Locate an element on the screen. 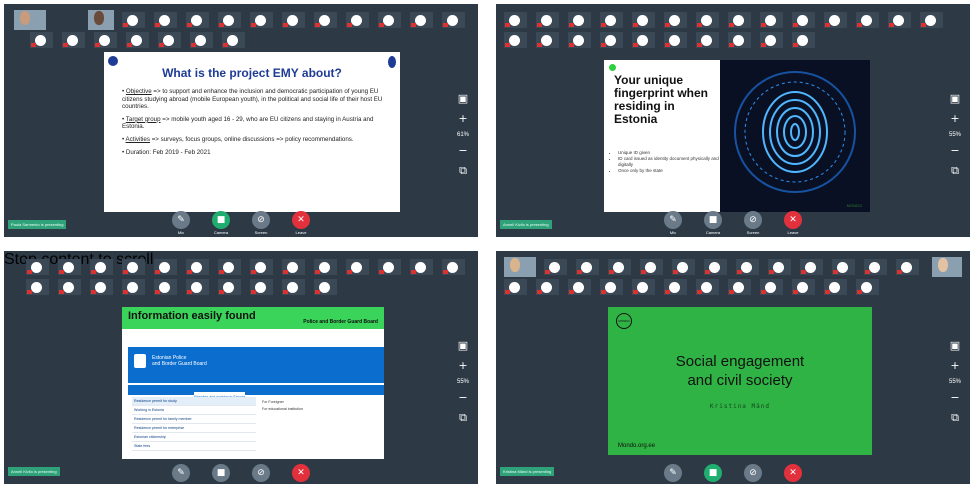  nav-item: Contact details is located at coordinates (351, 397).